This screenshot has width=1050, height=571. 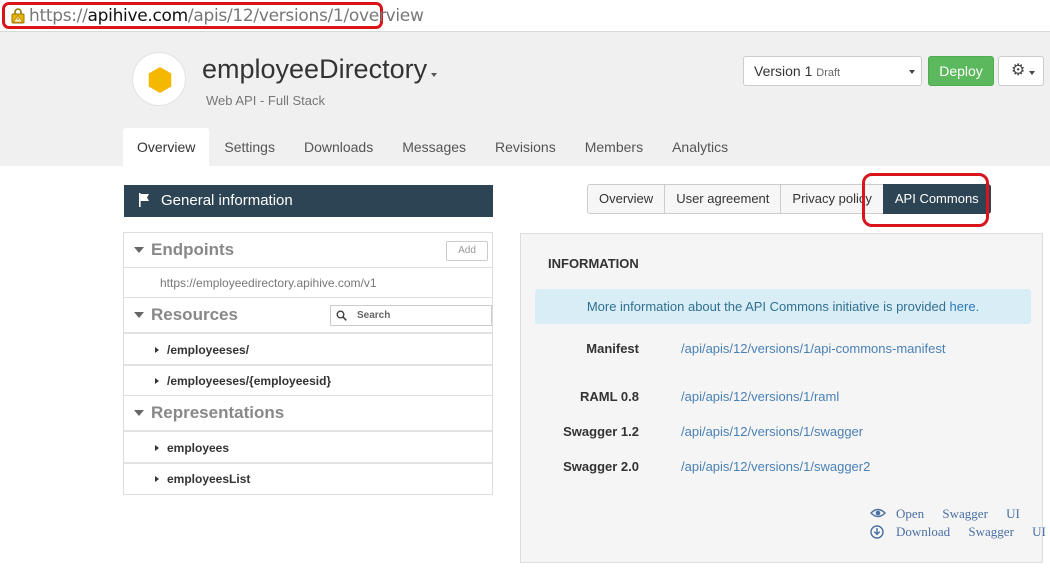 What do you see at coordinates (877, 532) in the screenshot?
I see `download-circle-icon` at bounding box center [877, 532].